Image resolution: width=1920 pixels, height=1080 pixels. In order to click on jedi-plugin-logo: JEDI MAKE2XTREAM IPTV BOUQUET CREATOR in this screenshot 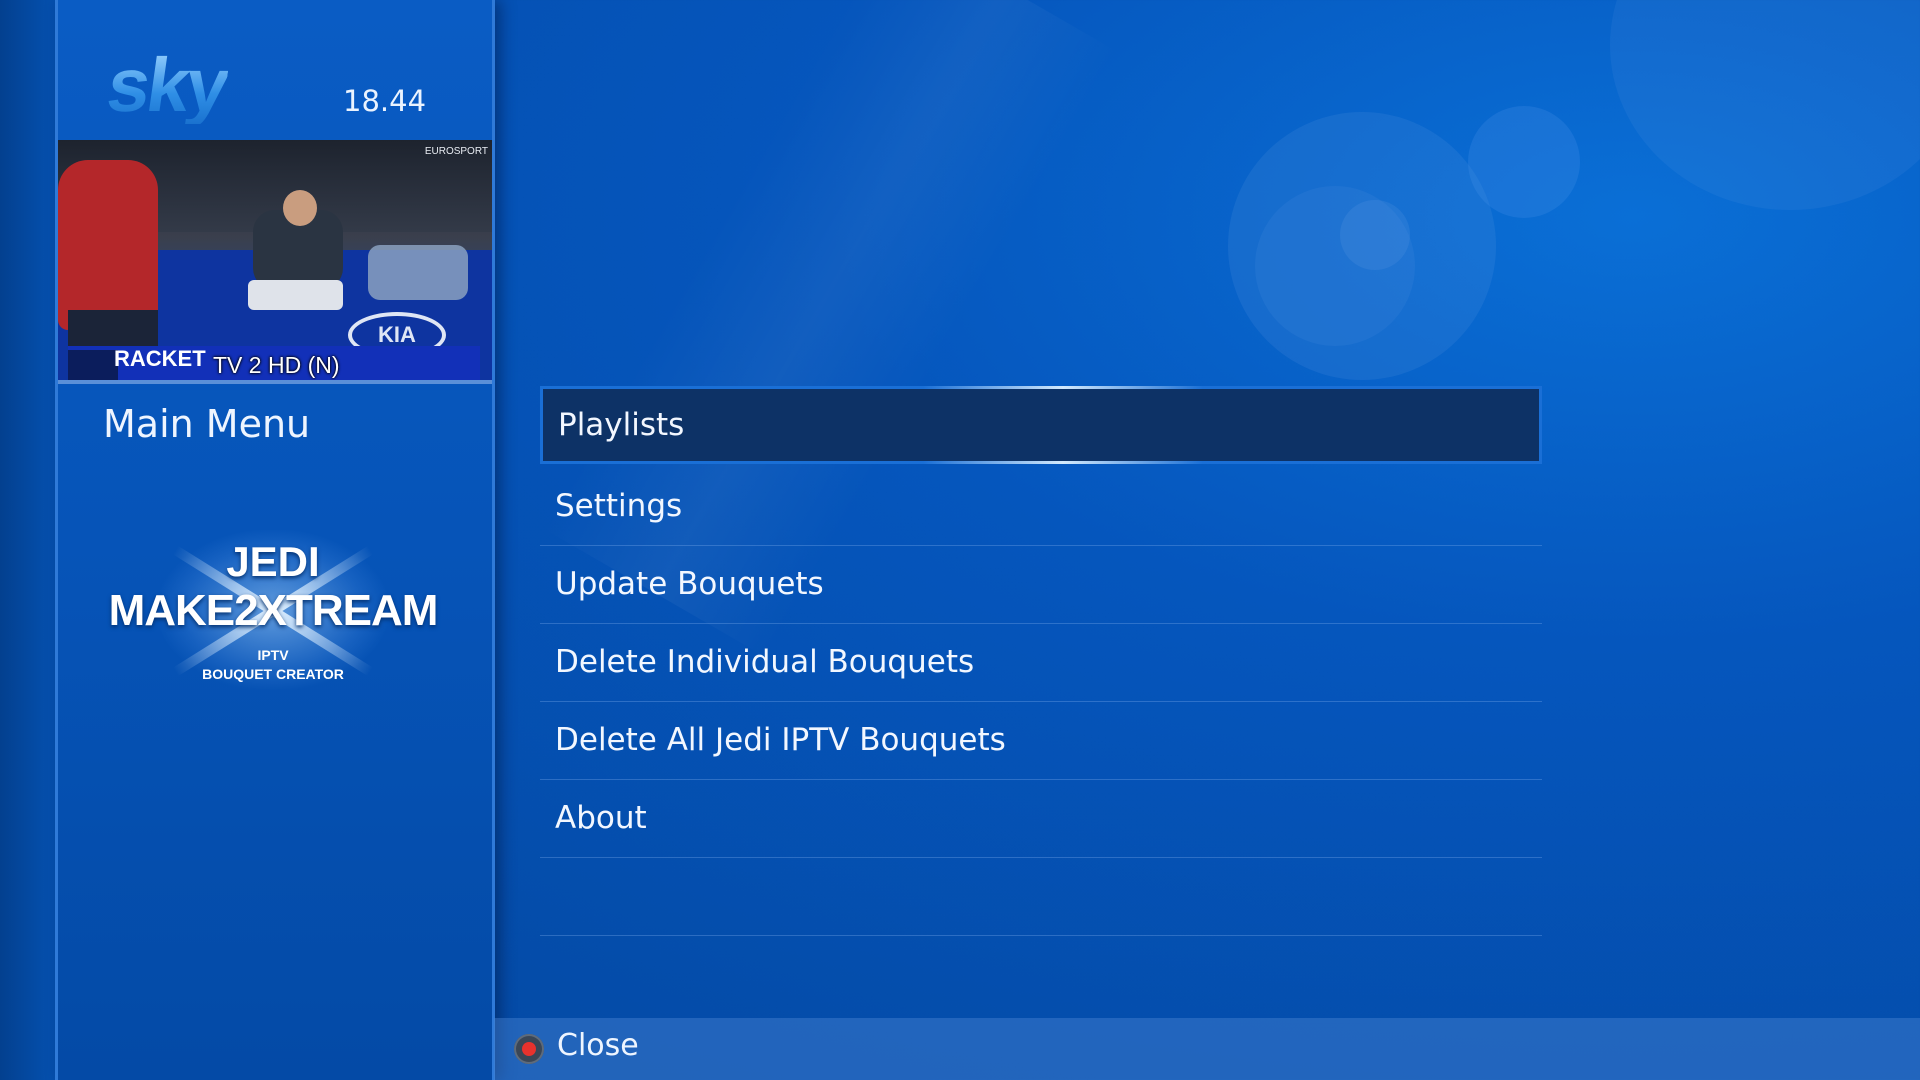, I will do `click(273, 610)`.